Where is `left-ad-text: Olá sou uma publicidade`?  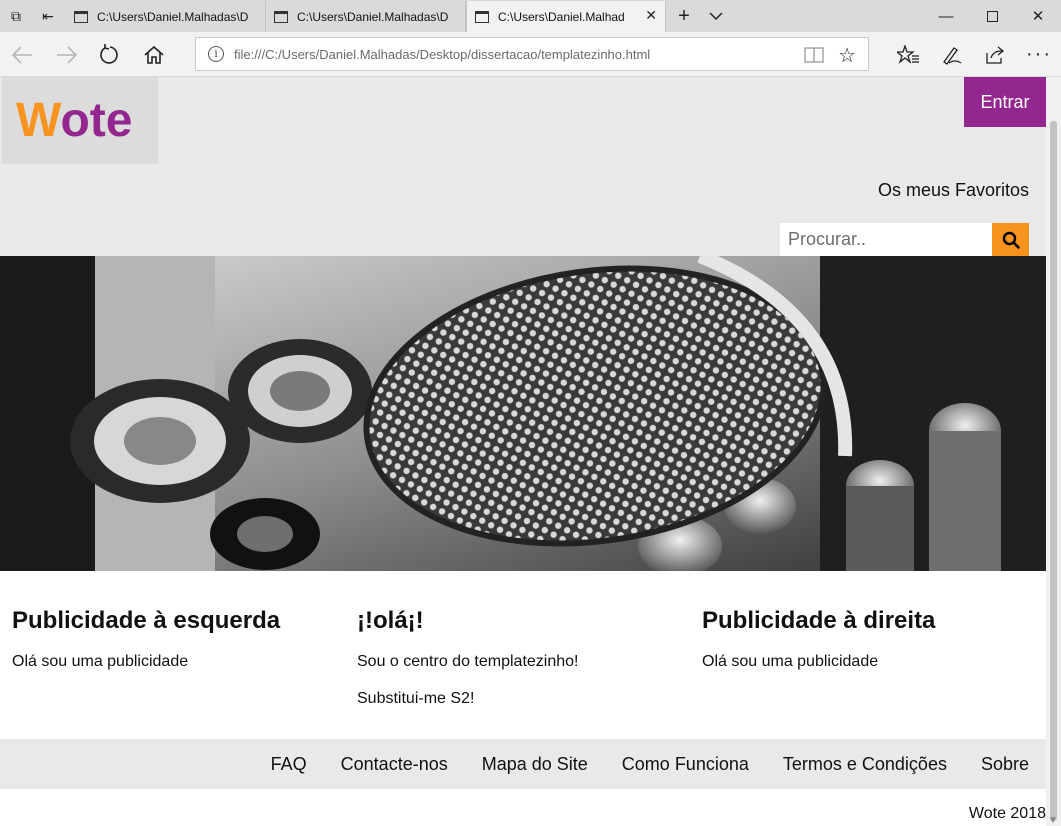
left-ad-text: Olá sou uma publicidade is located at coordinates (100, 661).